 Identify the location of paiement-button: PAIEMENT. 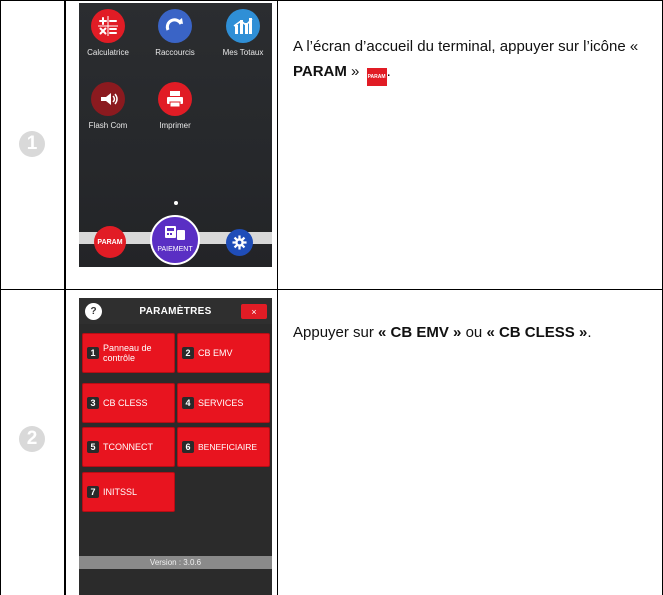
(175, 240).